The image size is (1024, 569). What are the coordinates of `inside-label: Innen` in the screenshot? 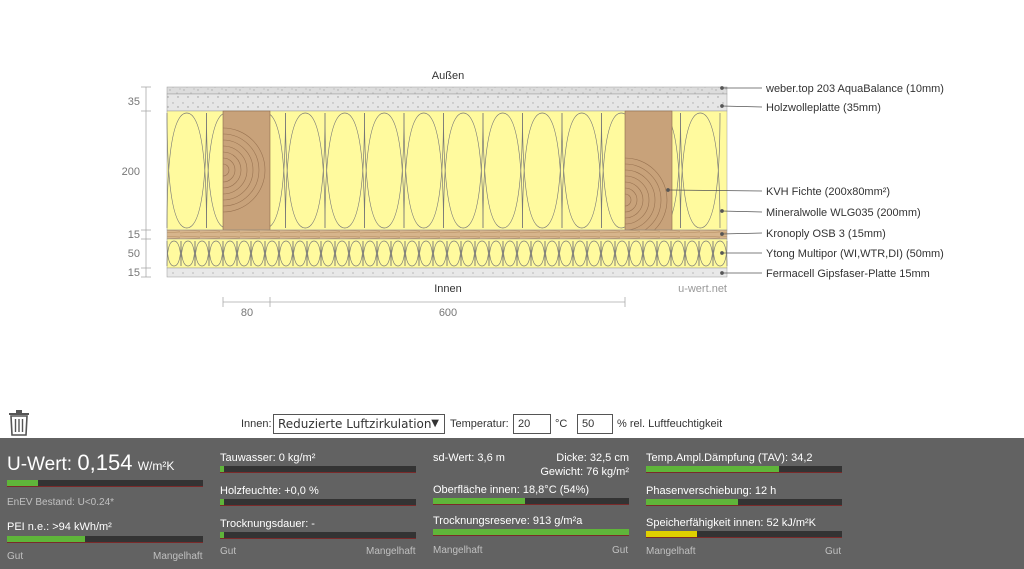 It's located at (448, 289).